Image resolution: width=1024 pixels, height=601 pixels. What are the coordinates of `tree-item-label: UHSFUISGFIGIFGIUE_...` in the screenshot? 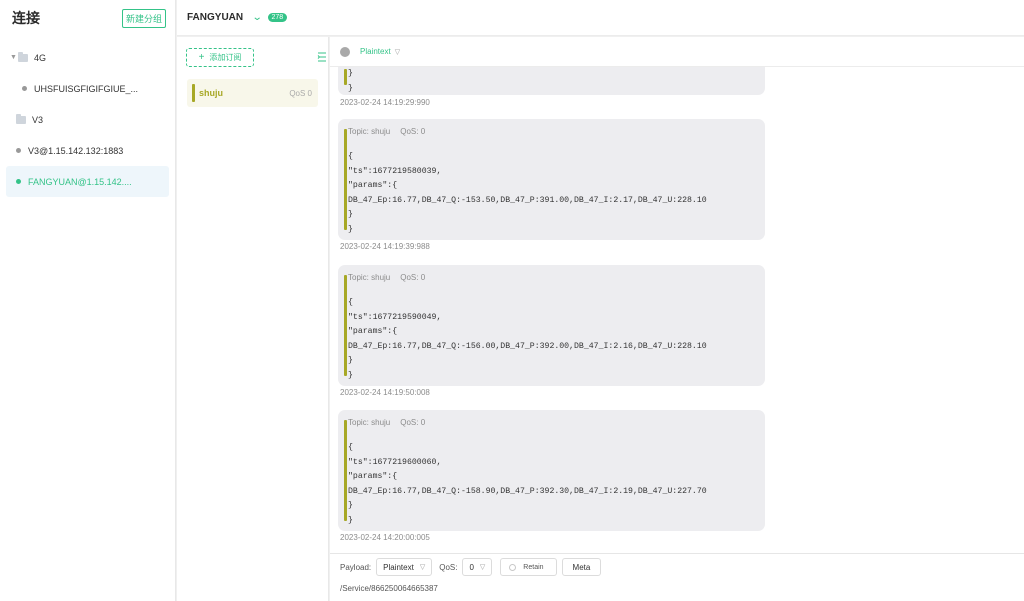 It's located at (86, 88).